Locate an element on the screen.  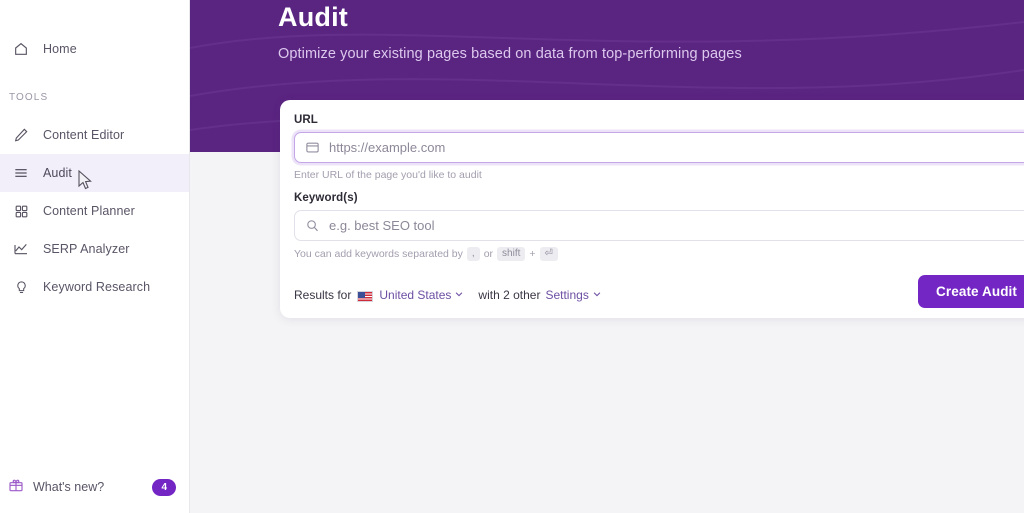
sidebar-item-content-planner: Content Planner is located at coordinates (94, 211).